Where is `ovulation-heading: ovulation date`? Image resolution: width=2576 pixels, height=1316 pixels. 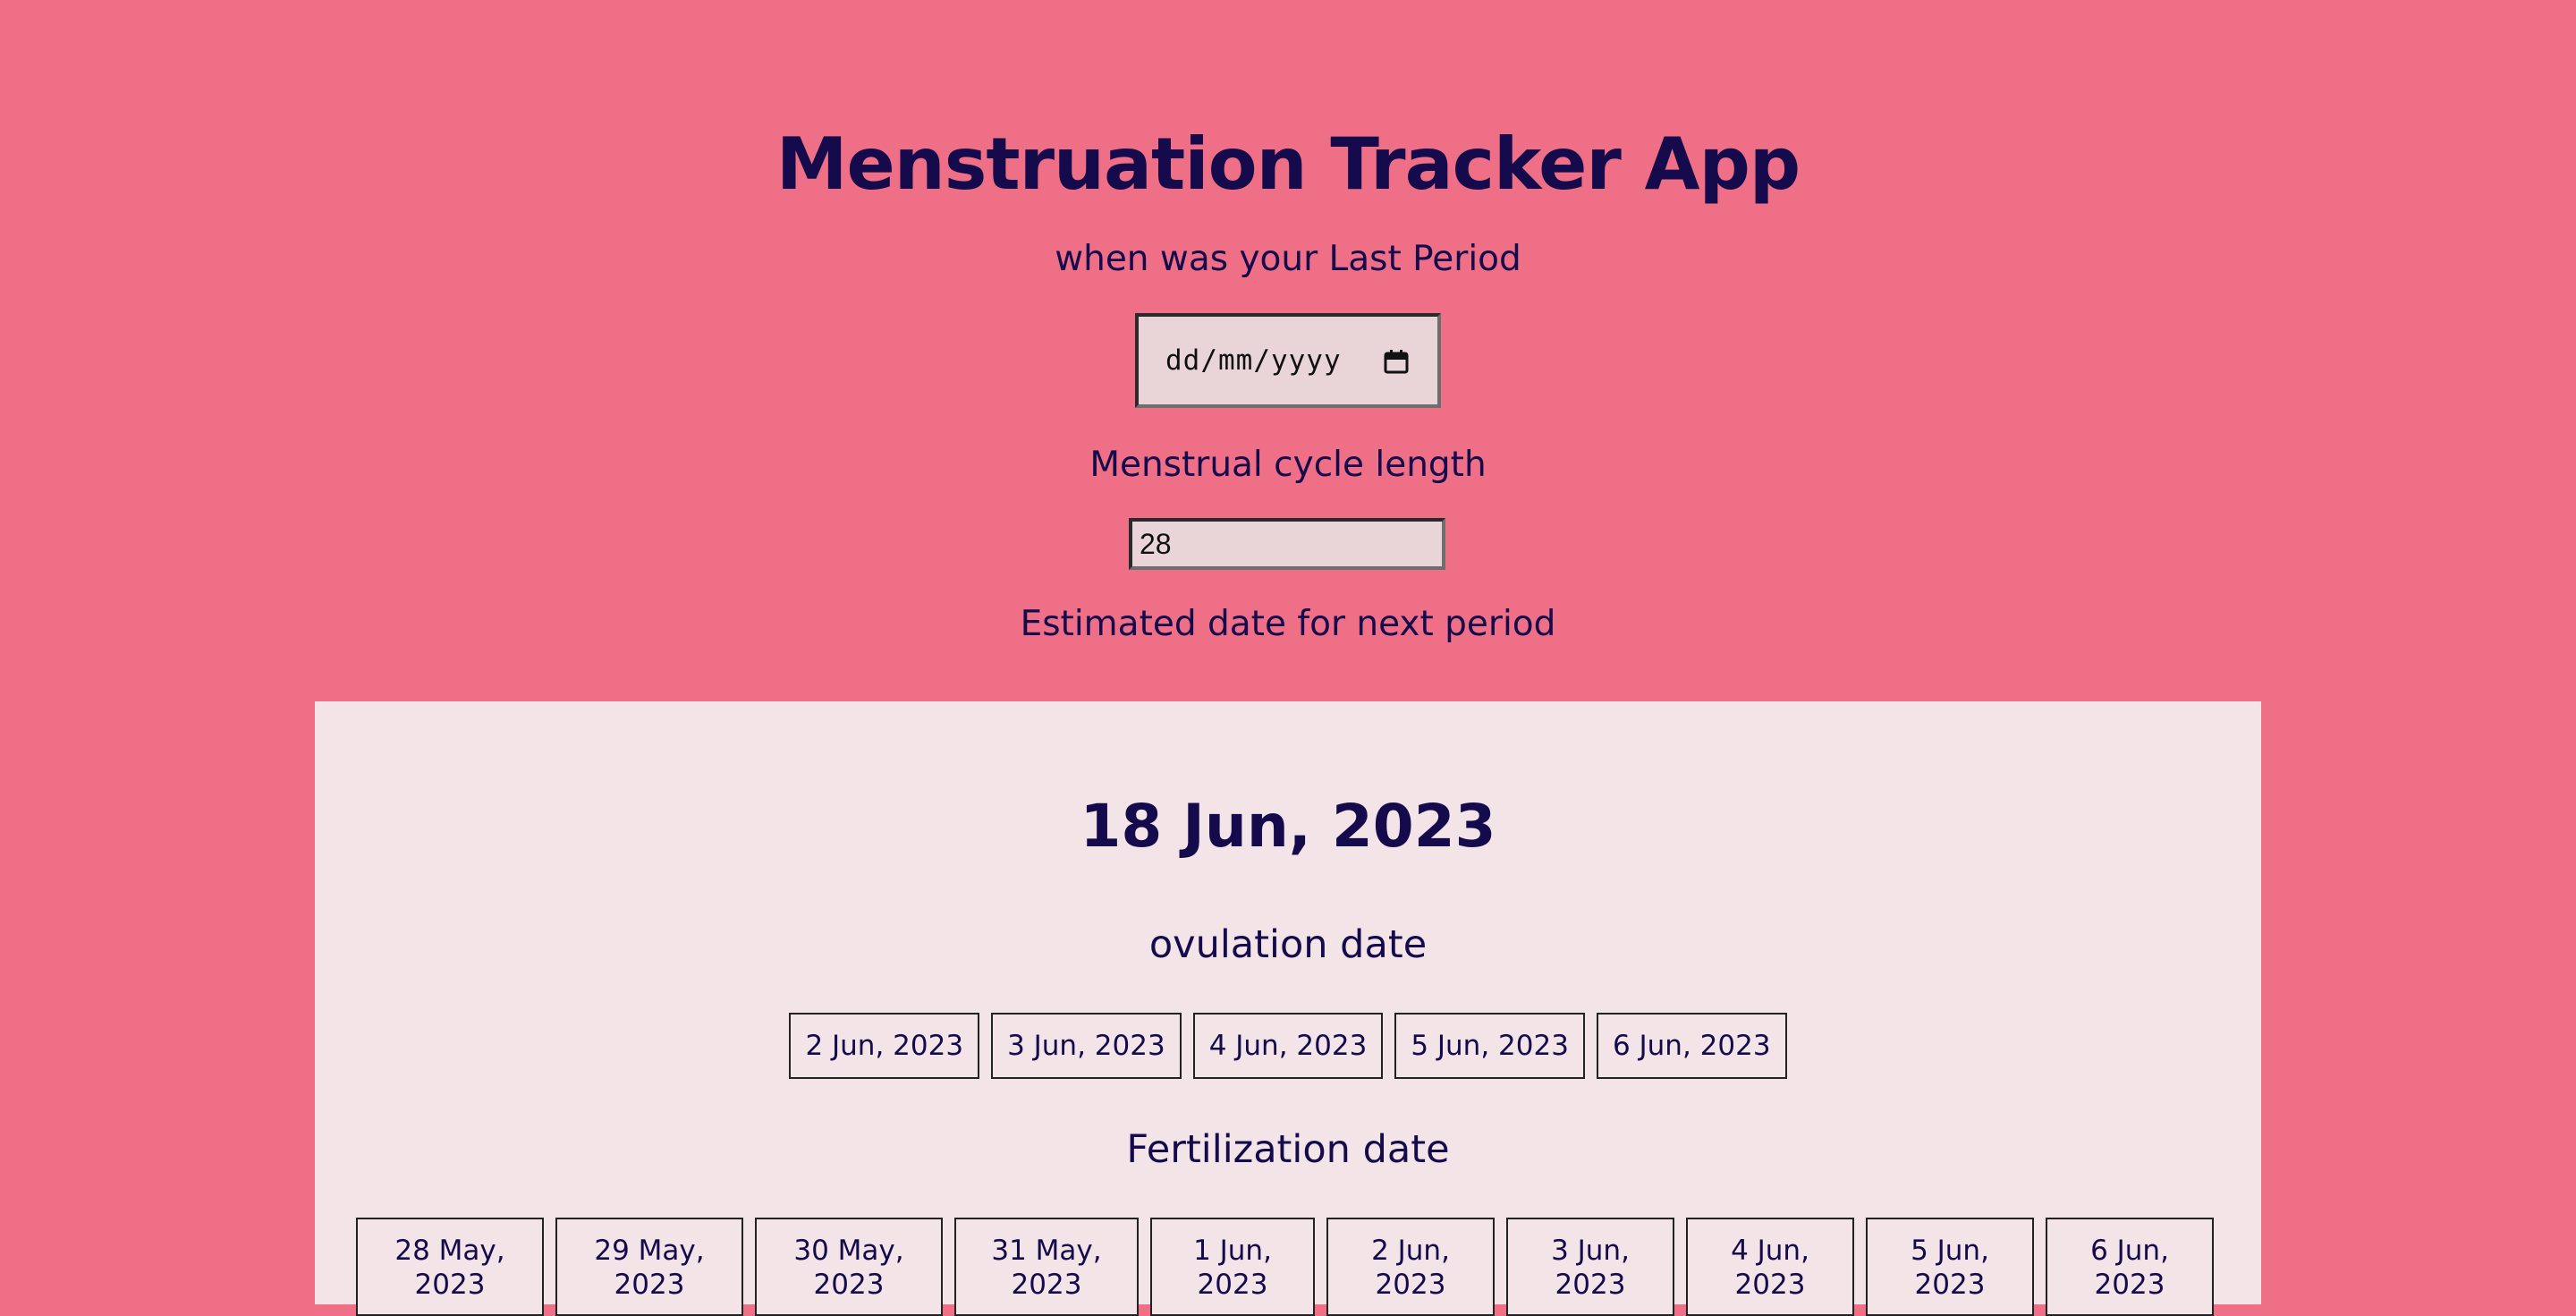
ovulation-heading: ovulation date is located at coordinates (1288, 944).